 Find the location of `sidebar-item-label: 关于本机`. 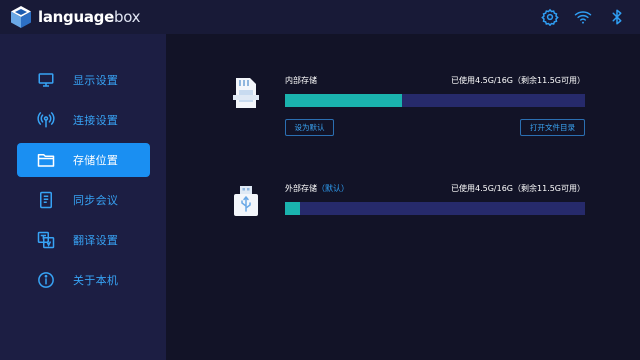

sidebar-item-label: 关于本机 is located at coordinates (96, 280).